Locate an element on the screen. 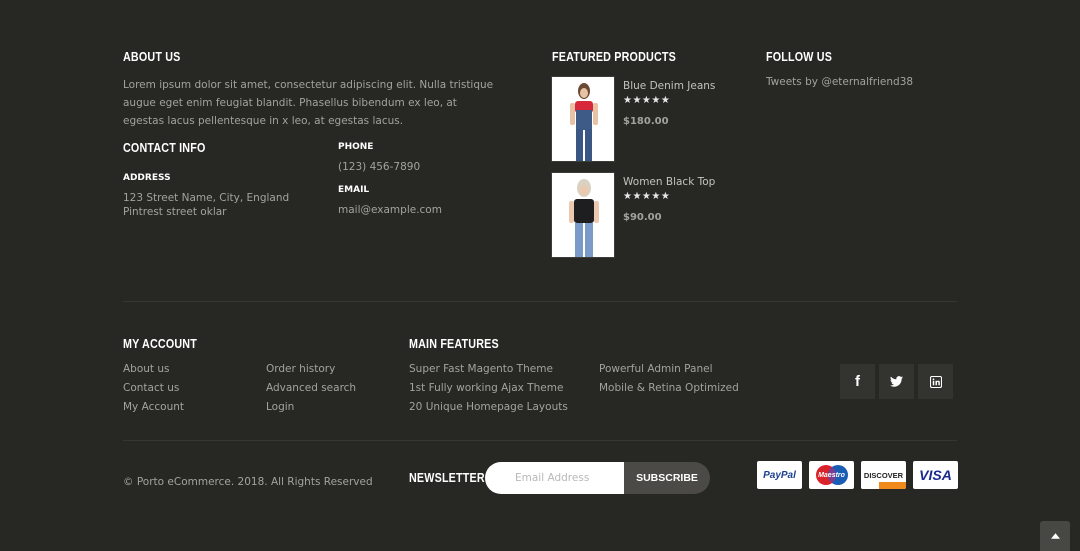 This screenshot has height=551, width=1080. discover-stripe is located at coordinates (883, 485).